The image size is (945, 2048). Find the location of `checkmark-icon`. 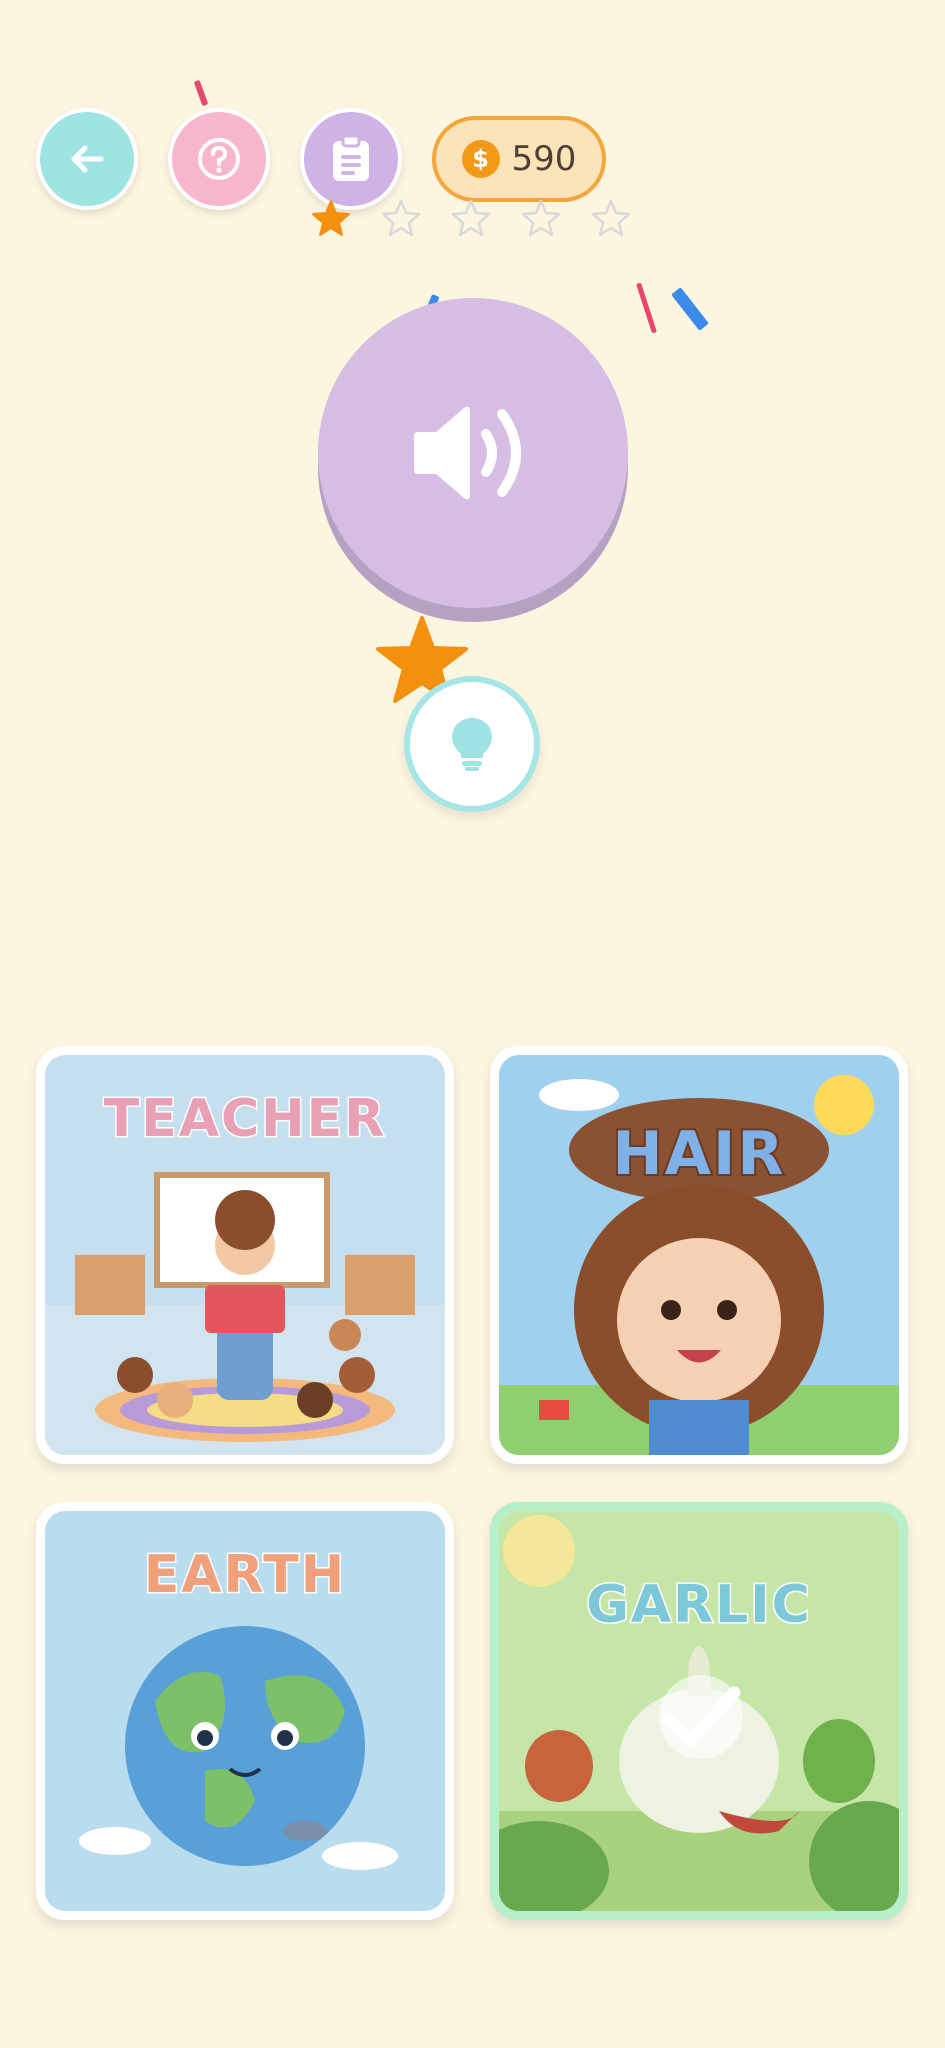

checkmark-icon is located at coordinates (701, 1717).